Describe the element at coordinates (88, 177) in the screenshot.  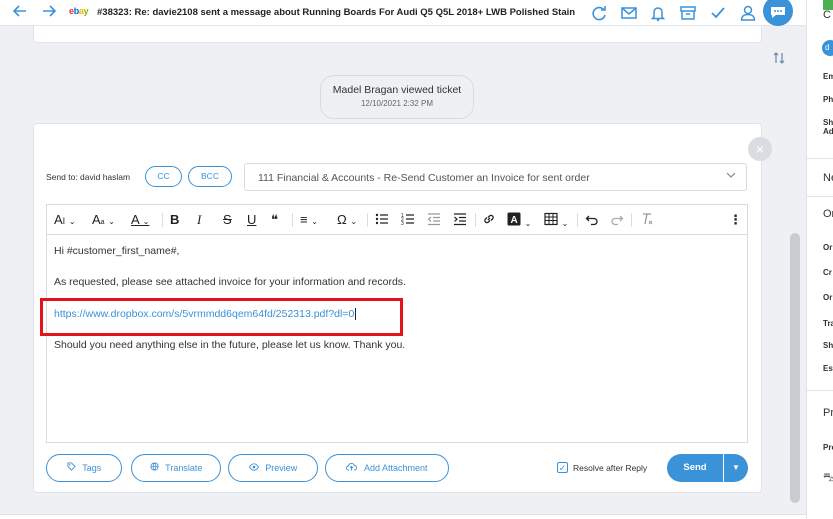
I see `send-to-label: Send to: david haslam` at that location.